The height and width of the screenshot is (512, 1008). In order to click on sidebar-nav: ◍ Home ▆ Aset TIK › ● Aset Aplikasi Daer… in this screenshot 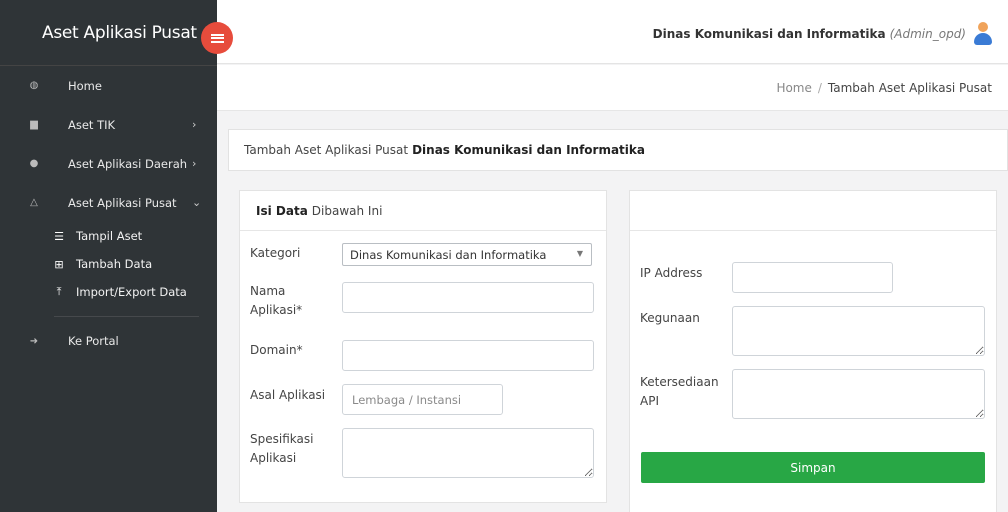, I will do `click(108, 186)`.